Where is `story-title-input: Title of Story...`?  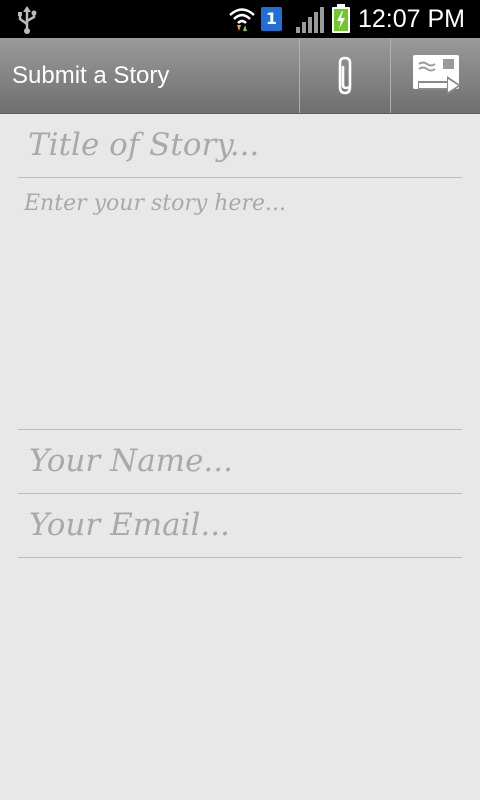
story-title-input: Title of Story... is located at coordinates (240, 146).